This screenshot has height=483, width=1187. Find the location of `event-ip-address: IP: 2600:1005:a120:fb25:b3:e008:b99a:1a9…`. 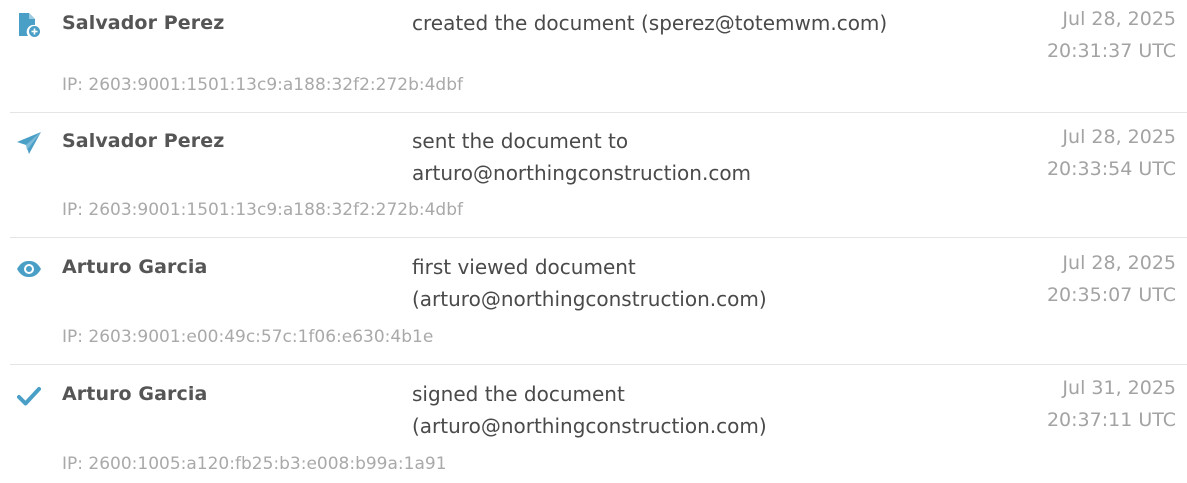

event-ip-address: IP: 2600:1005:a120:fb25:b3:e008:b99a:1a9… is located at coordinates (254, 464).